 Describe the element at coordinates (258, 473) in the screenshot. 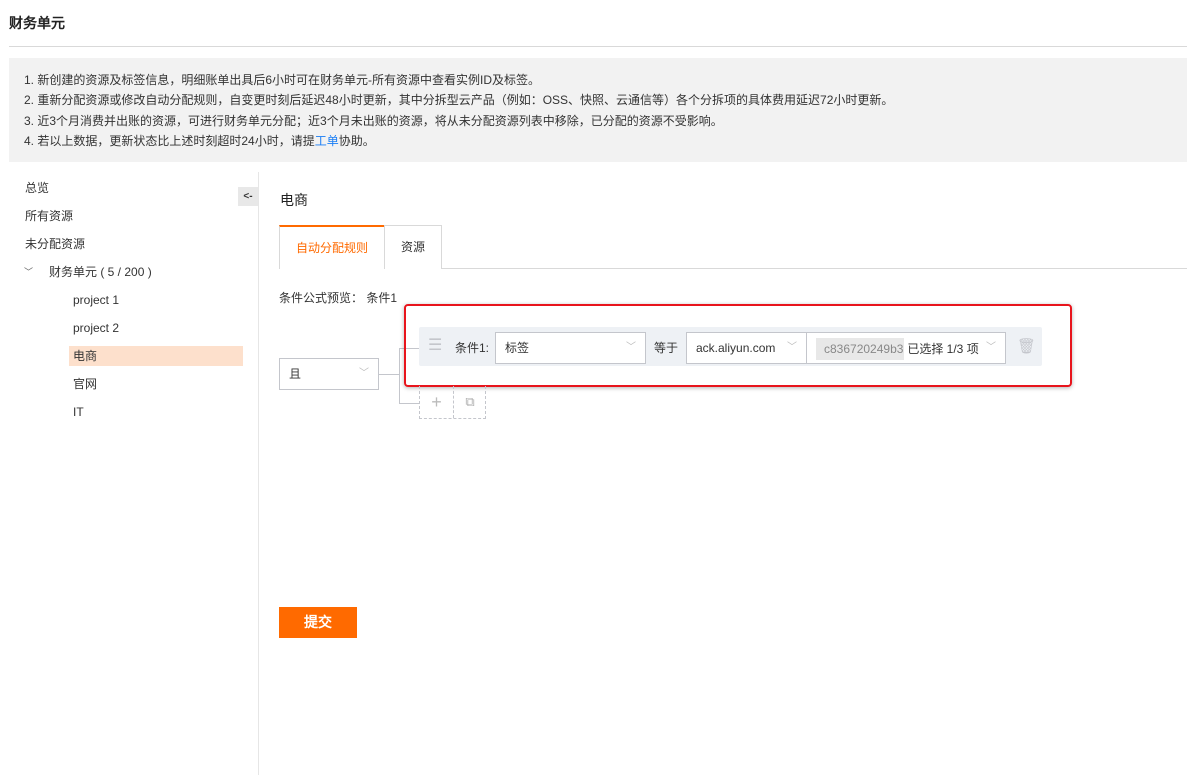

I see `sidebar-divider` at that location.